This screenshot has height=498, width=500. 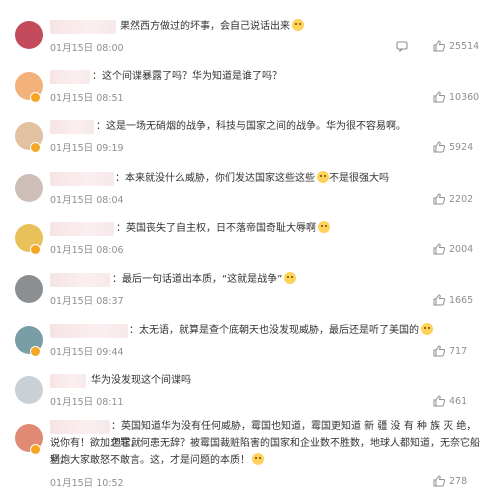 I want to click on like-count: 461, so click(x=458, y=401).